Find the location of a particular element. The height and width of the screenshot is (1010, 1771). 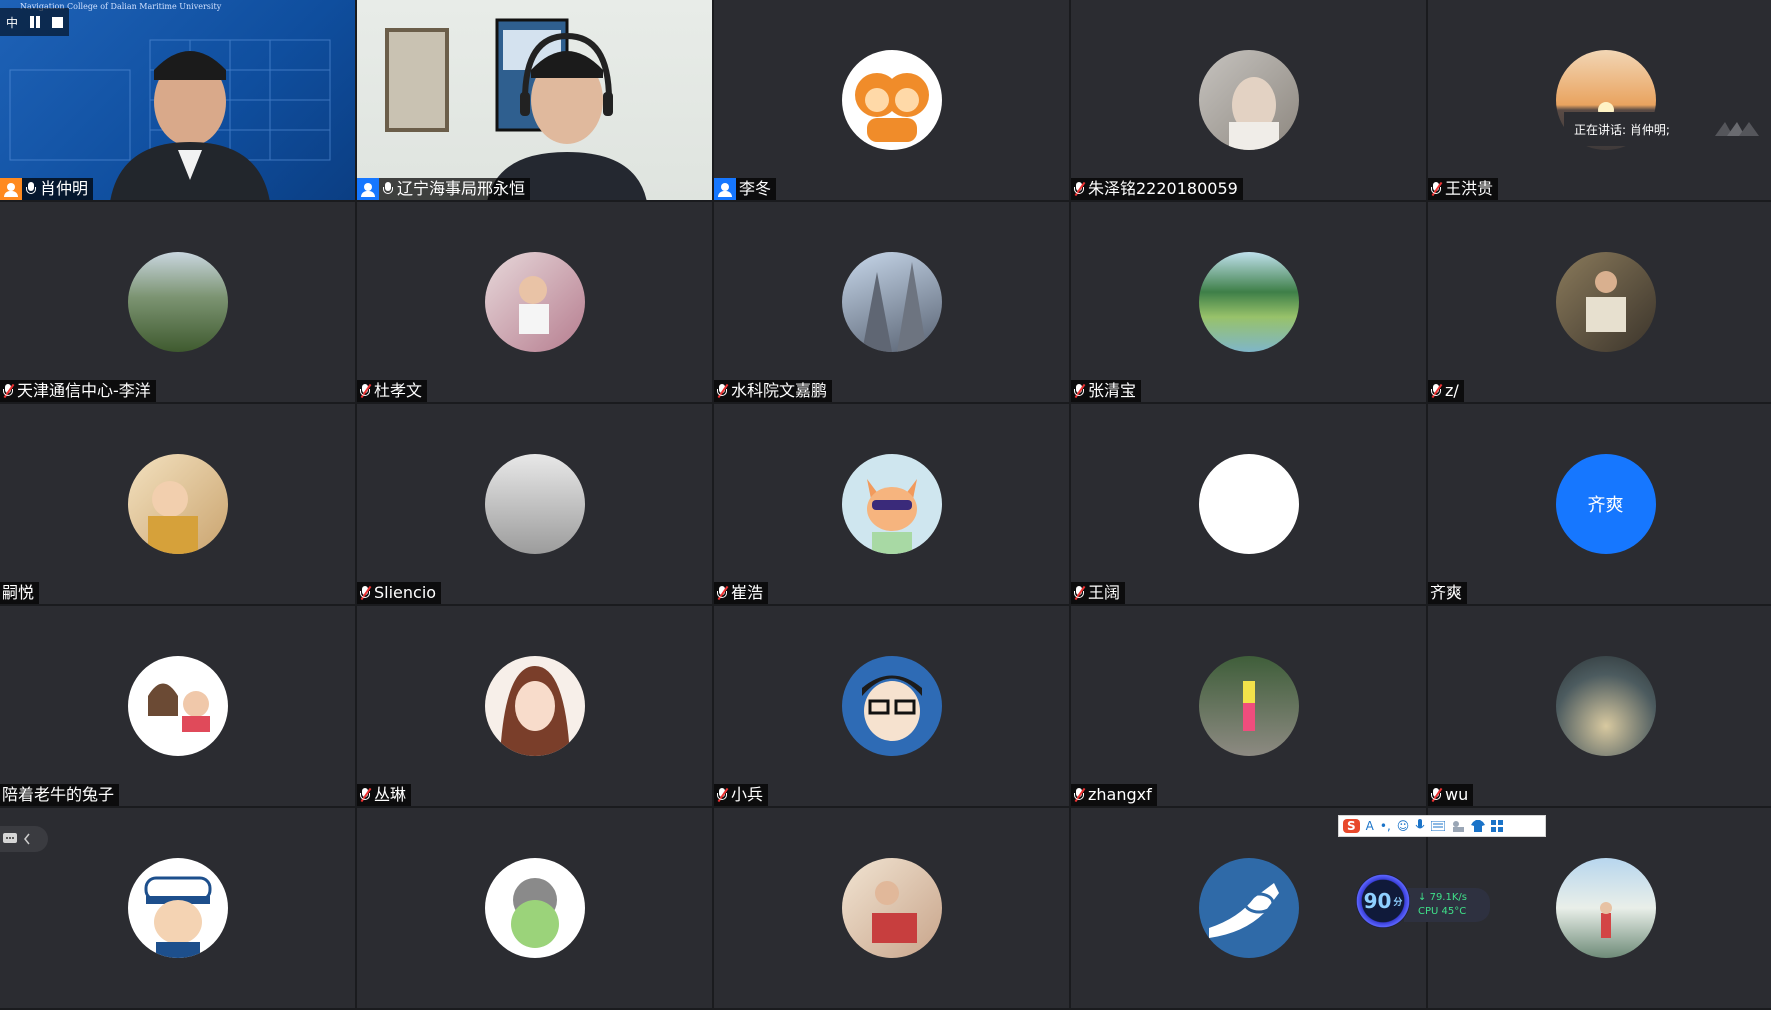

participant-tile: 丛琳 is located at coordinates (535, 707).